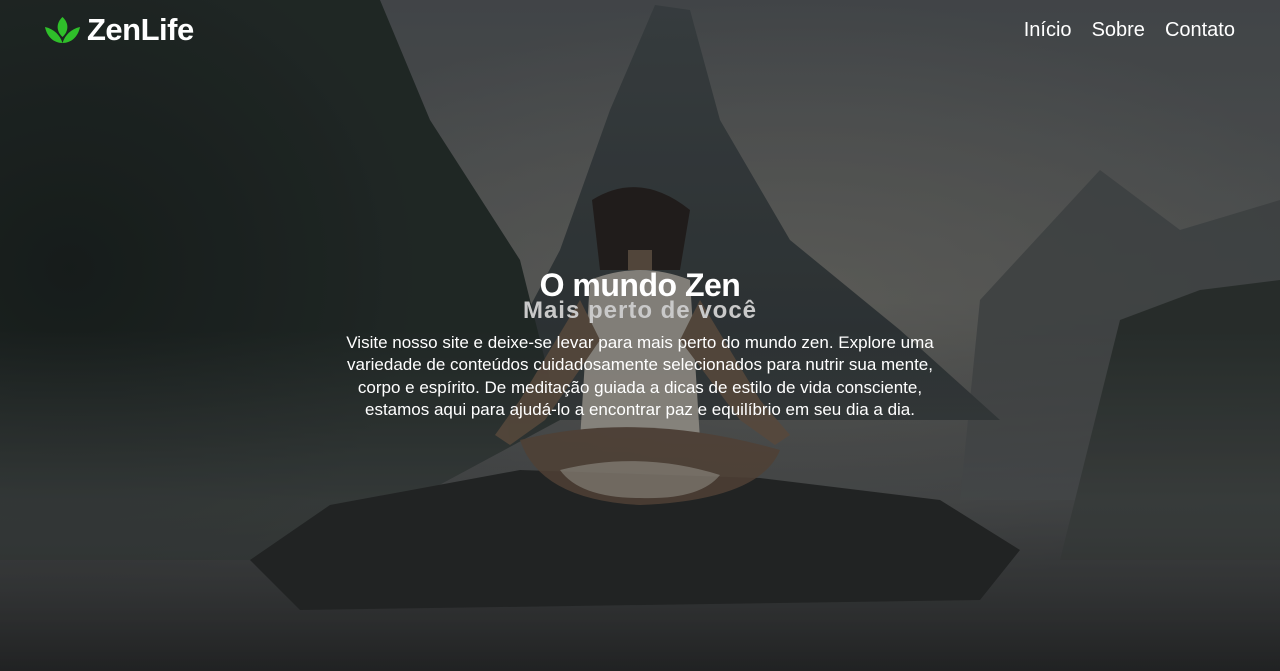  Describe the element at coordinates (62, 30) in the screenshot. I see `lotus-leaf-icon` at that location.